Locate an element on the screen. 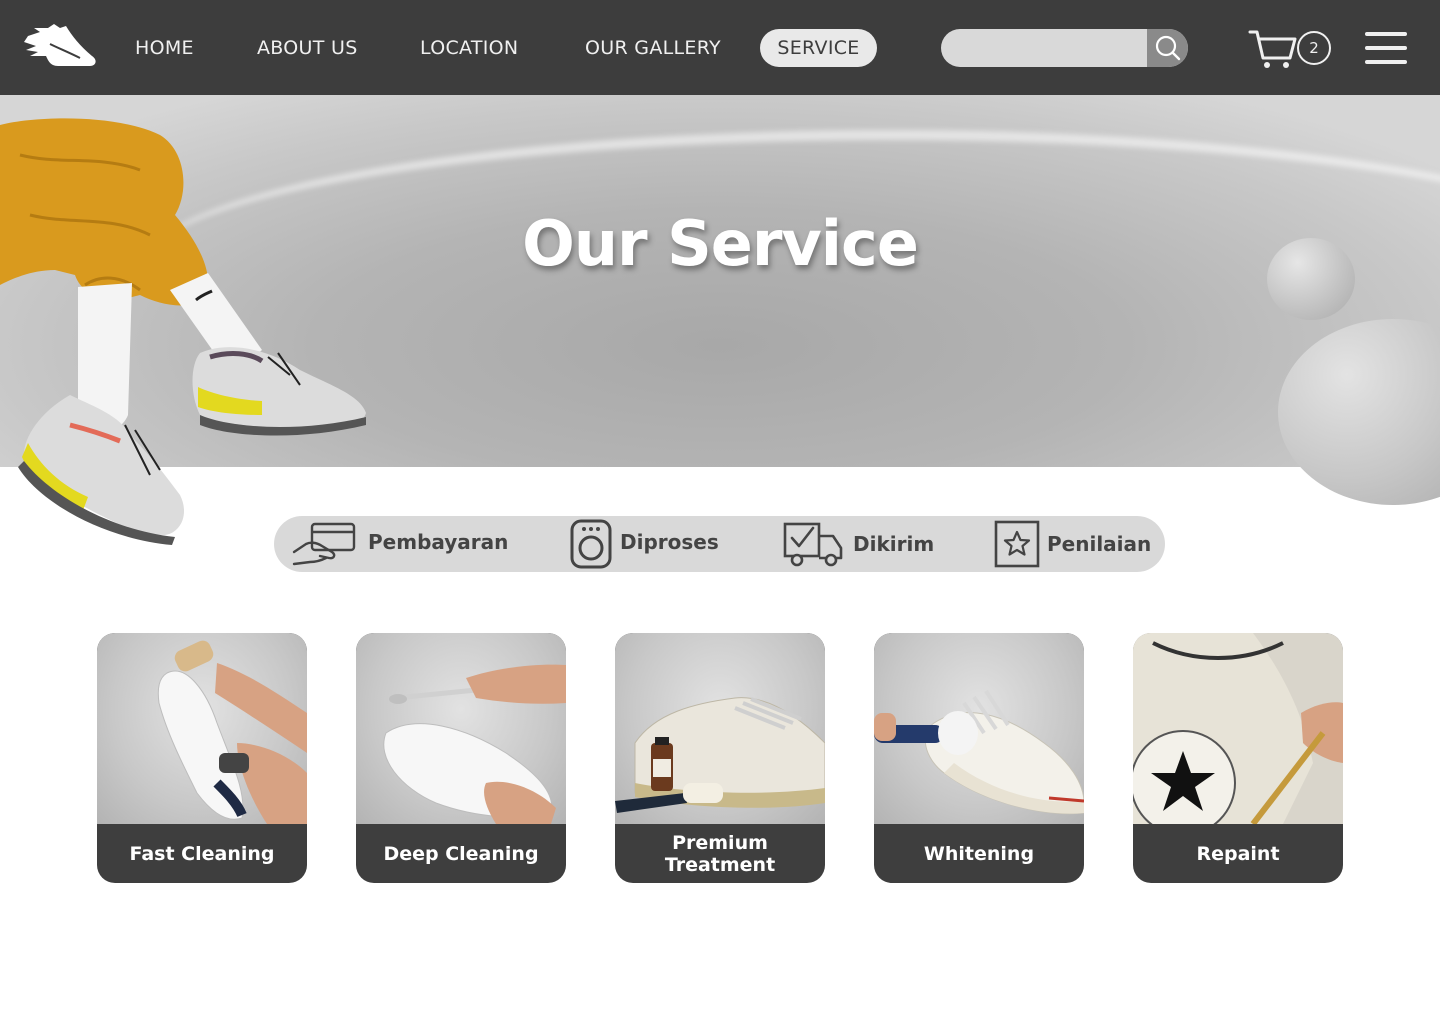 Image resolution: width=1440 pixels, height=1024 pixels. step-label-penilaian: Penilaian is located at coordinates (1099, 544).